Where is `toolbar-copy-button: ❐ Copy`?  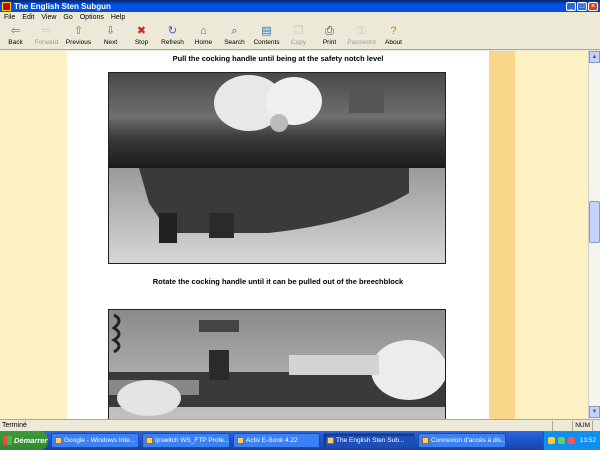 toolbar-copy-button: ❐ Copy is located at coordinates (298, 36).